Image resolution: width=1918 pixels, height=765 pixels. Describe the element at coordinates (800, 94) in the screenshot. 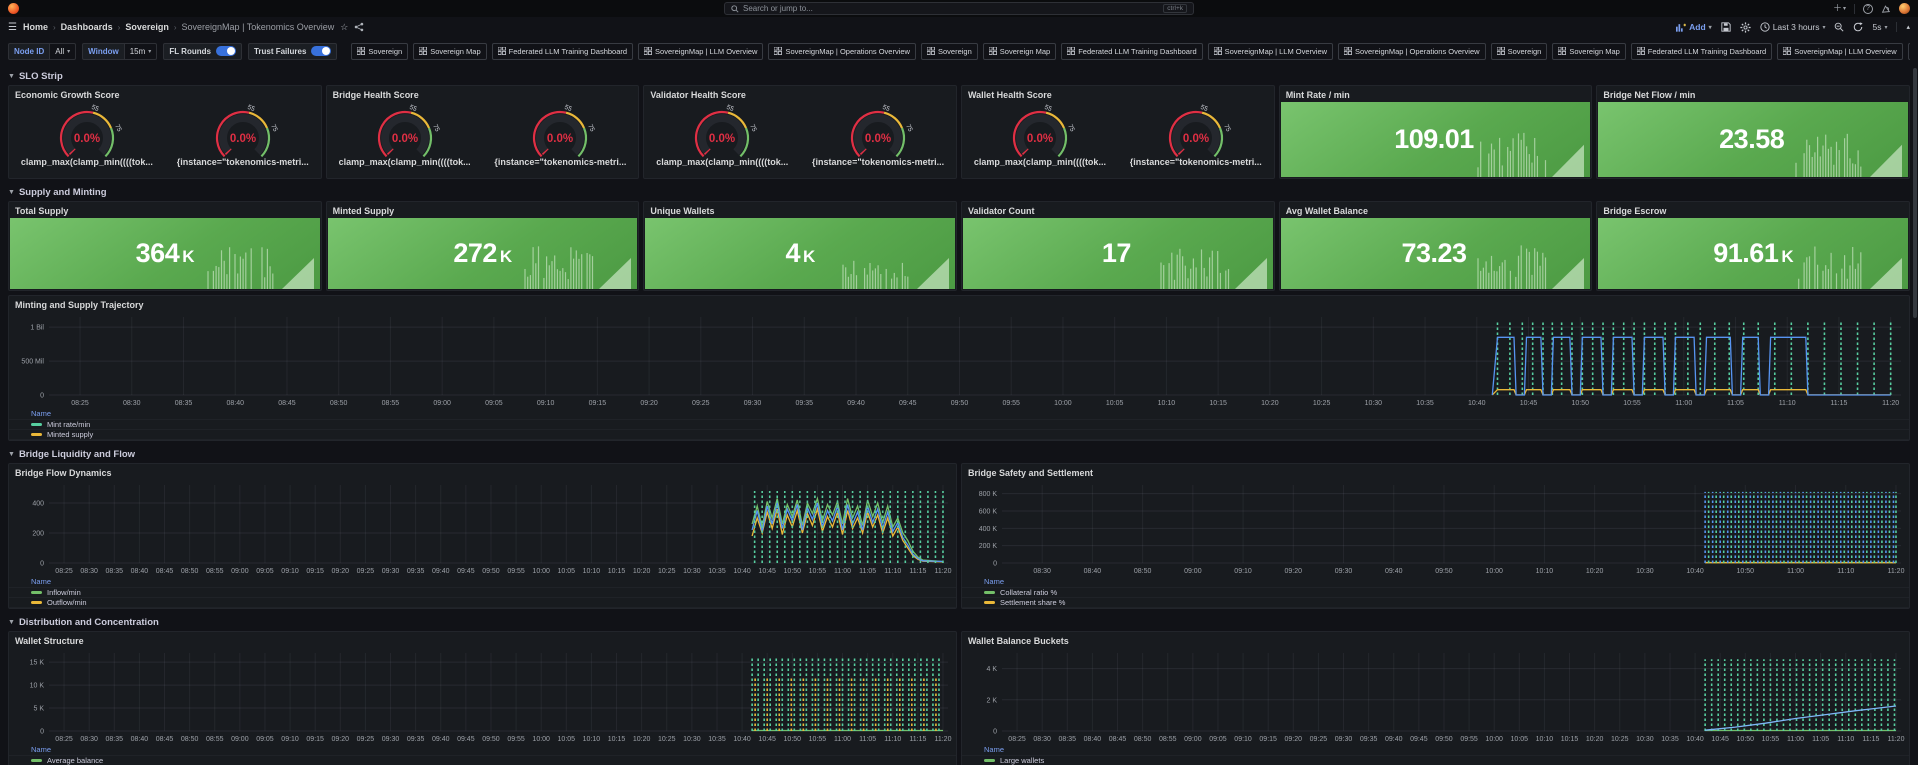

I see `panel-title: Validator Health Score` at that location.